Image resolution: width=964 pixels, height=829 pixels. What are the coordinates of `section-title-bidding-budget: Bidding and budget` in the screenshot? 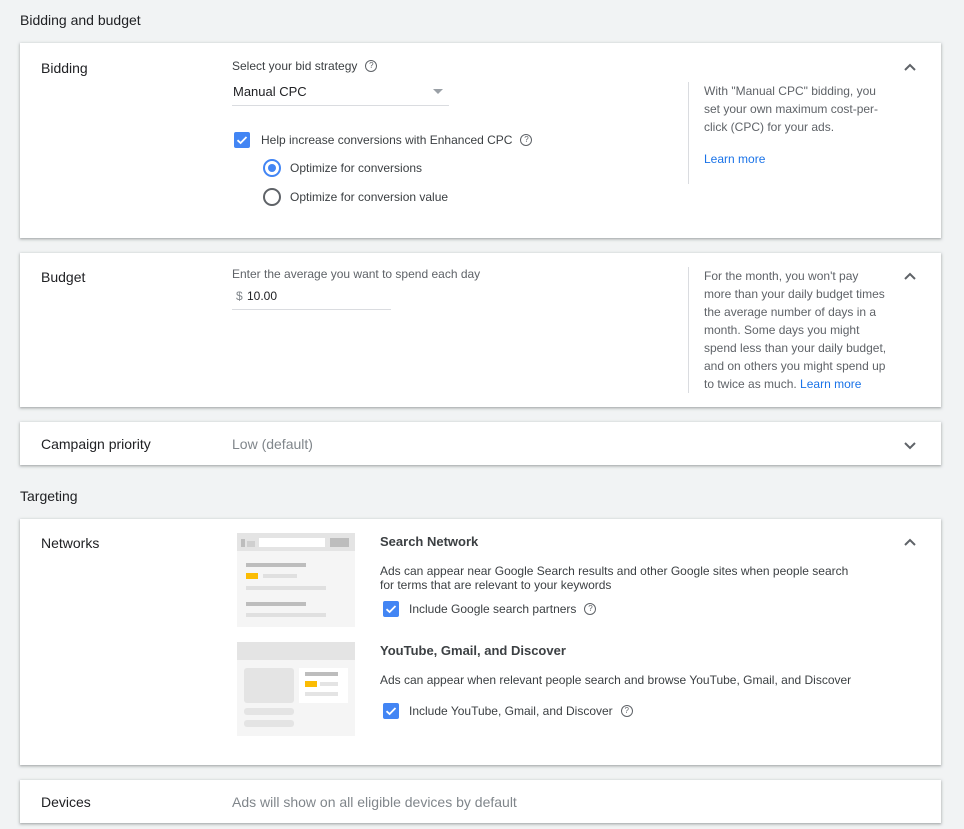 It's located at (80, 20).